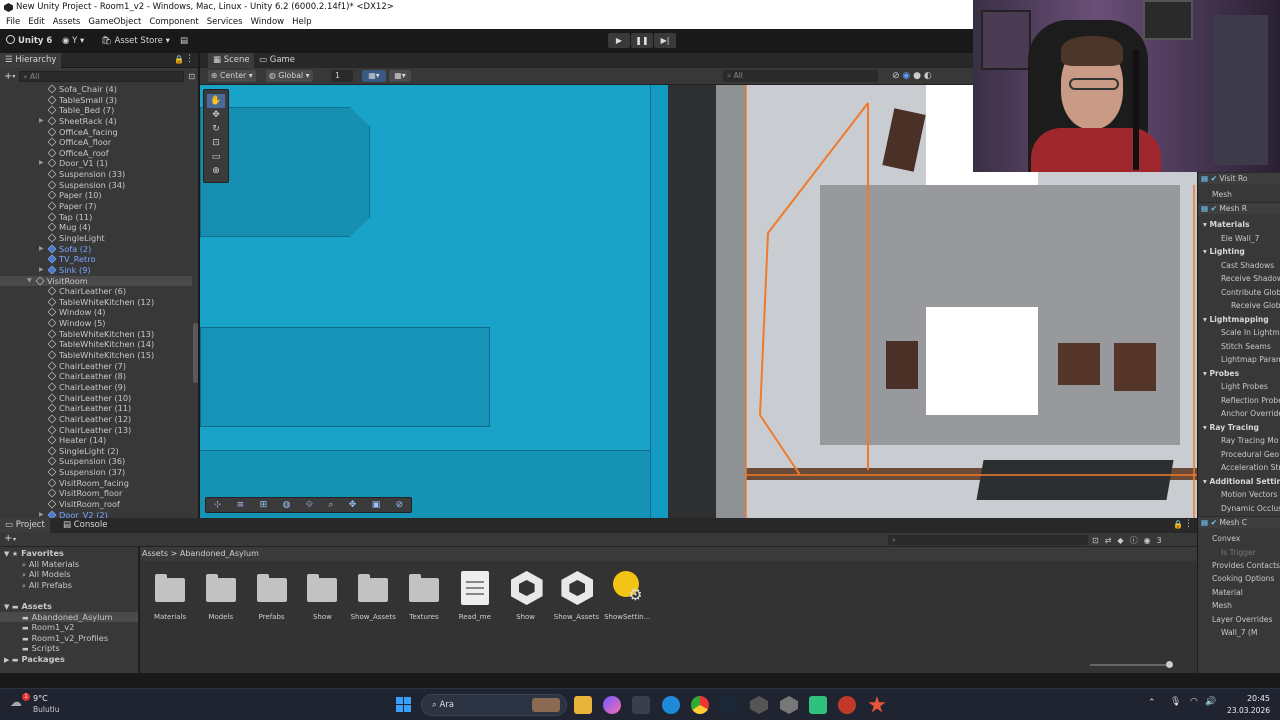  What do you see at coordinates (96, 206) in the screenshot?
I see `hierarchy-item: Paper (7)` at bounding box center [96, 206].